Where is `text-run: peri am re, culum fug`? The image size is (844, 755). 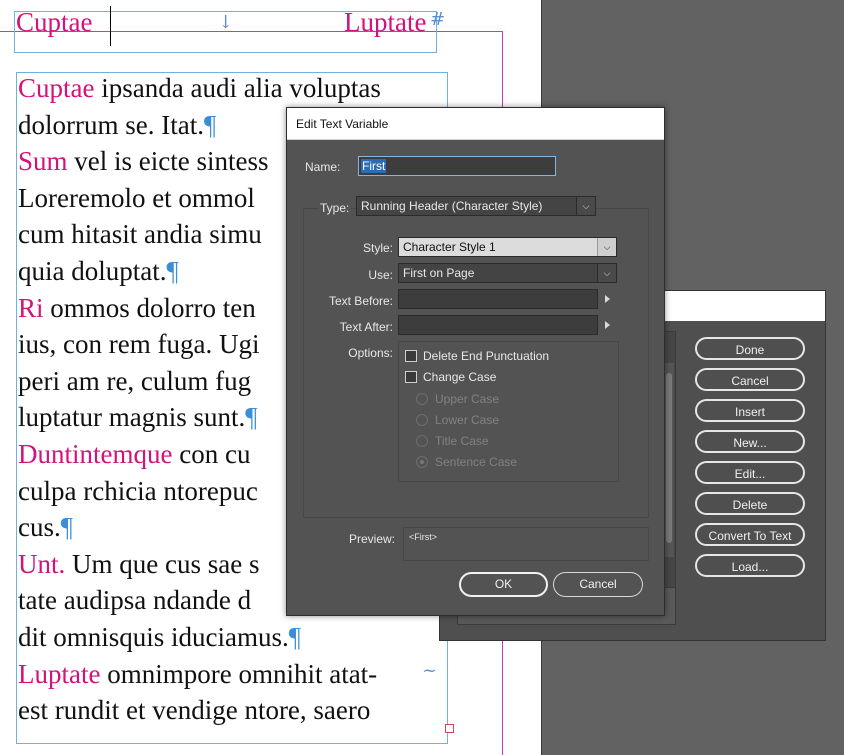 text-run: peri am re, culum fug is located at coordinates (135, 380).